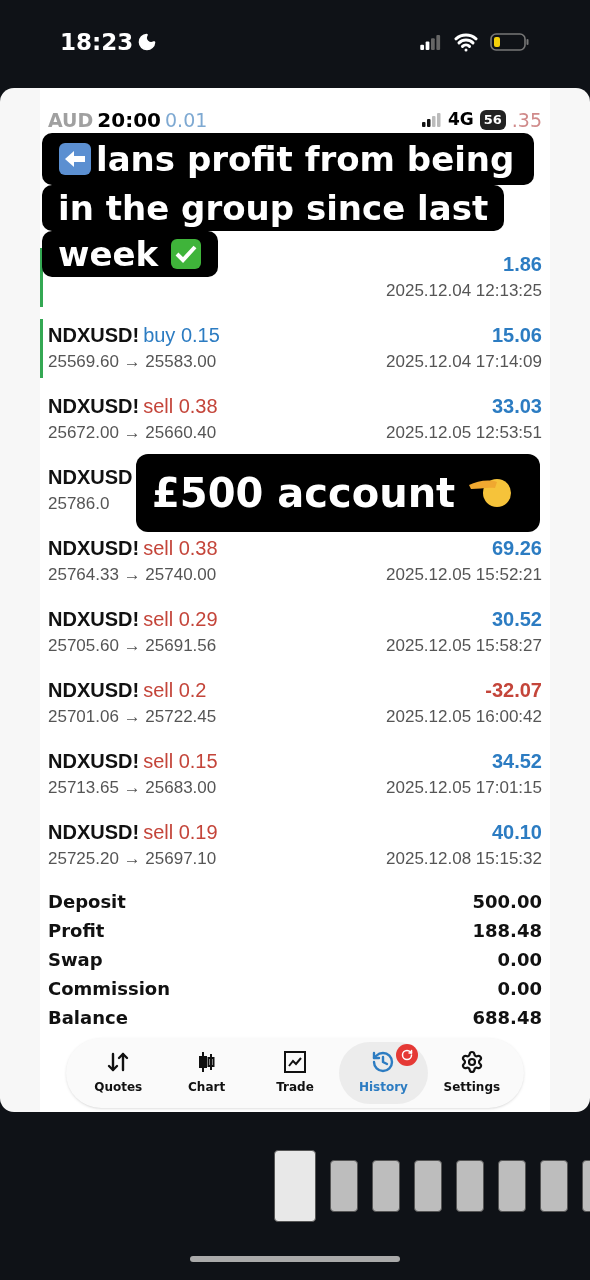  What do you see at coordinates (206, 1073) in the screenshot?
I see `tab-button: Chart` at bounding box center [206, 1073].